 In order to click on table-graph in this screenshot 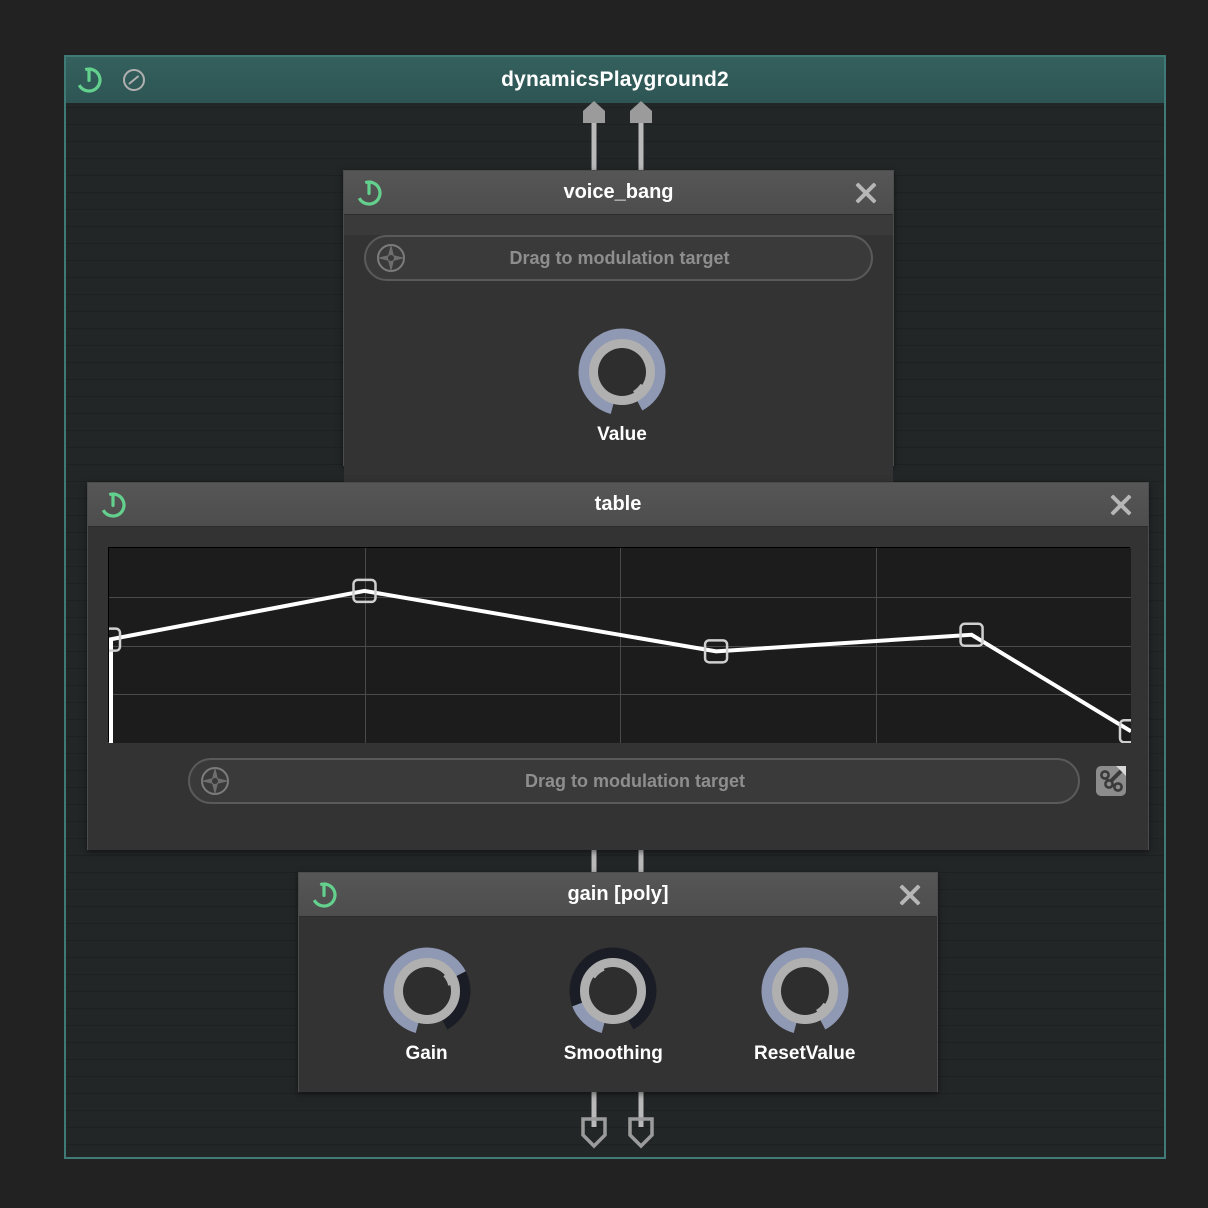, I will do `click(619, 645)`.